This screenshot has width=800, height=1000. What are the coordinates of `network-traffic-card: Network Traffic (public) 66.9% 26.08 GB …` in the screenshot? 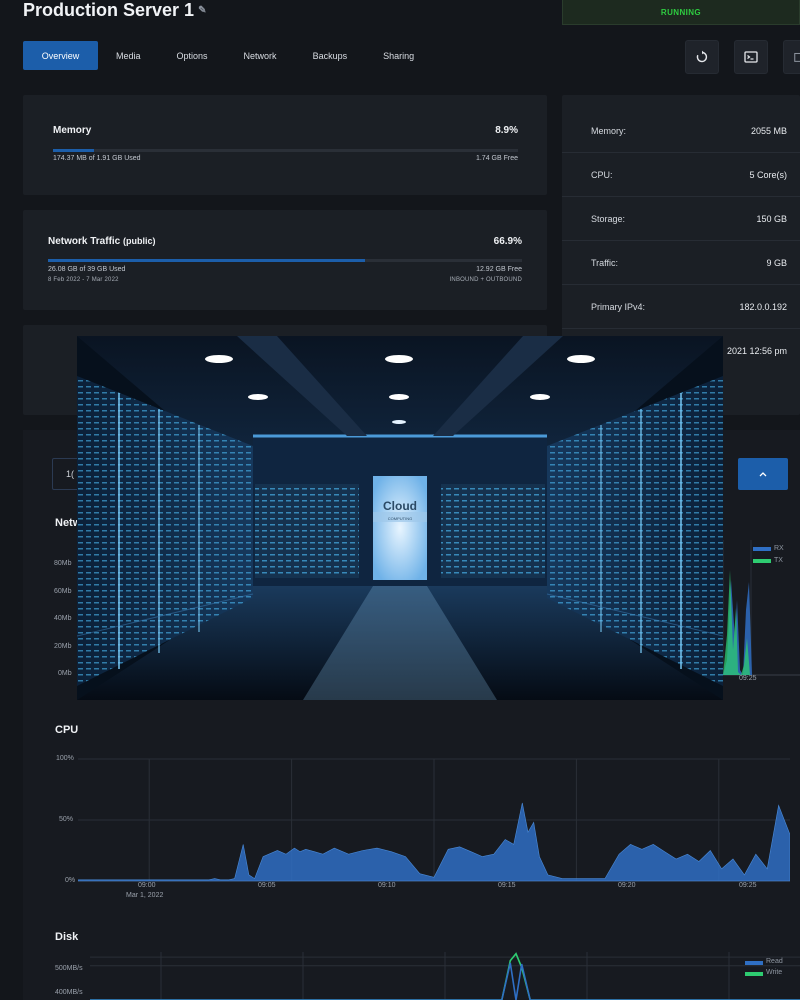 It's located at (285, 260).